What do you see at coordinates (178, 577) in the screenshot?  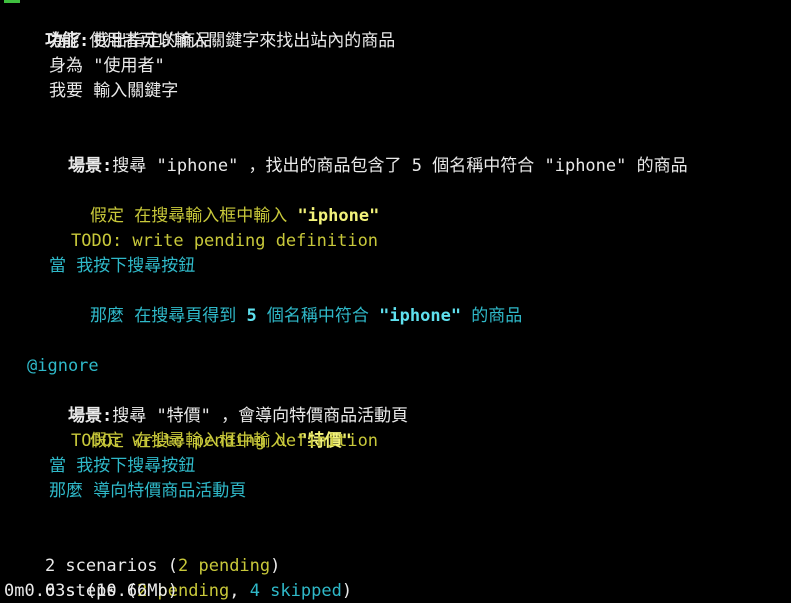 I see `summary-steps: 6 steps (2 pending, 4 skipped)` at bounding box center [178, 577].